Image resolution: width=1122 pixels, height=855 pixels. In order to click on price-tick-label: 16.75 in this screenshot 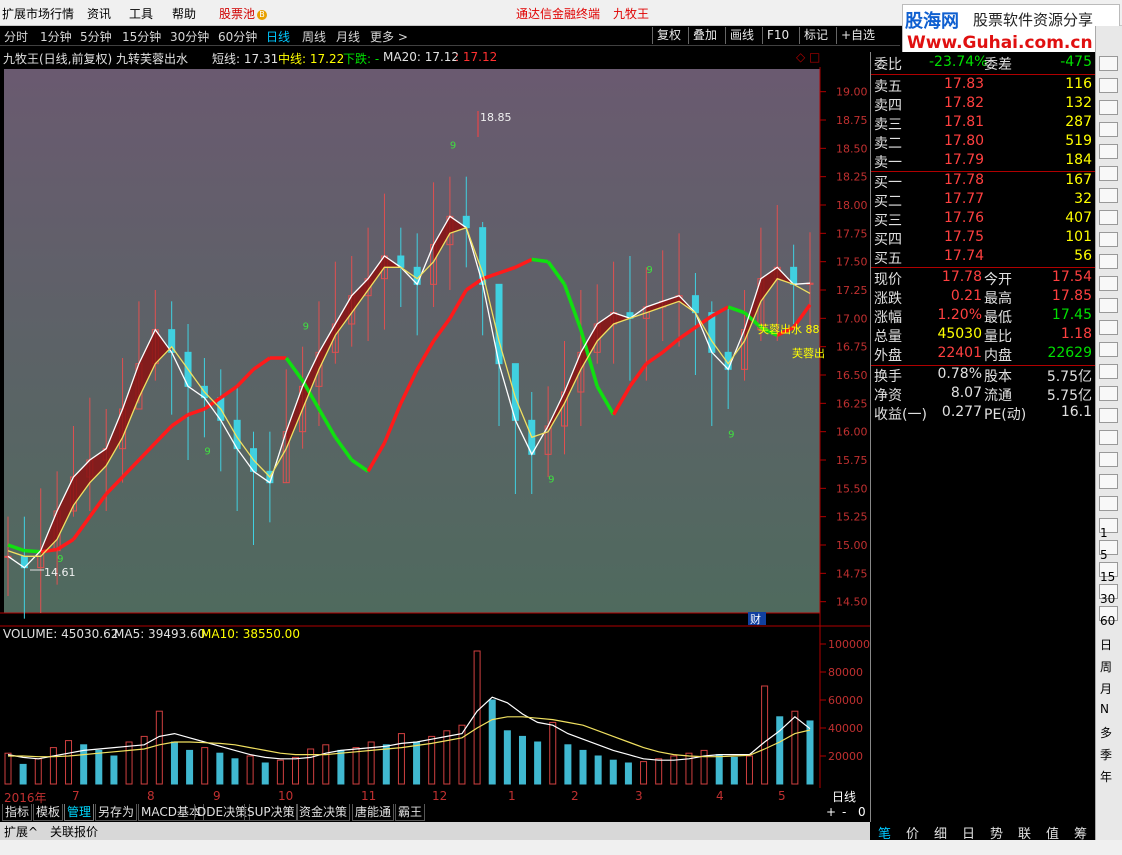, I will do `click(852, 347)`.